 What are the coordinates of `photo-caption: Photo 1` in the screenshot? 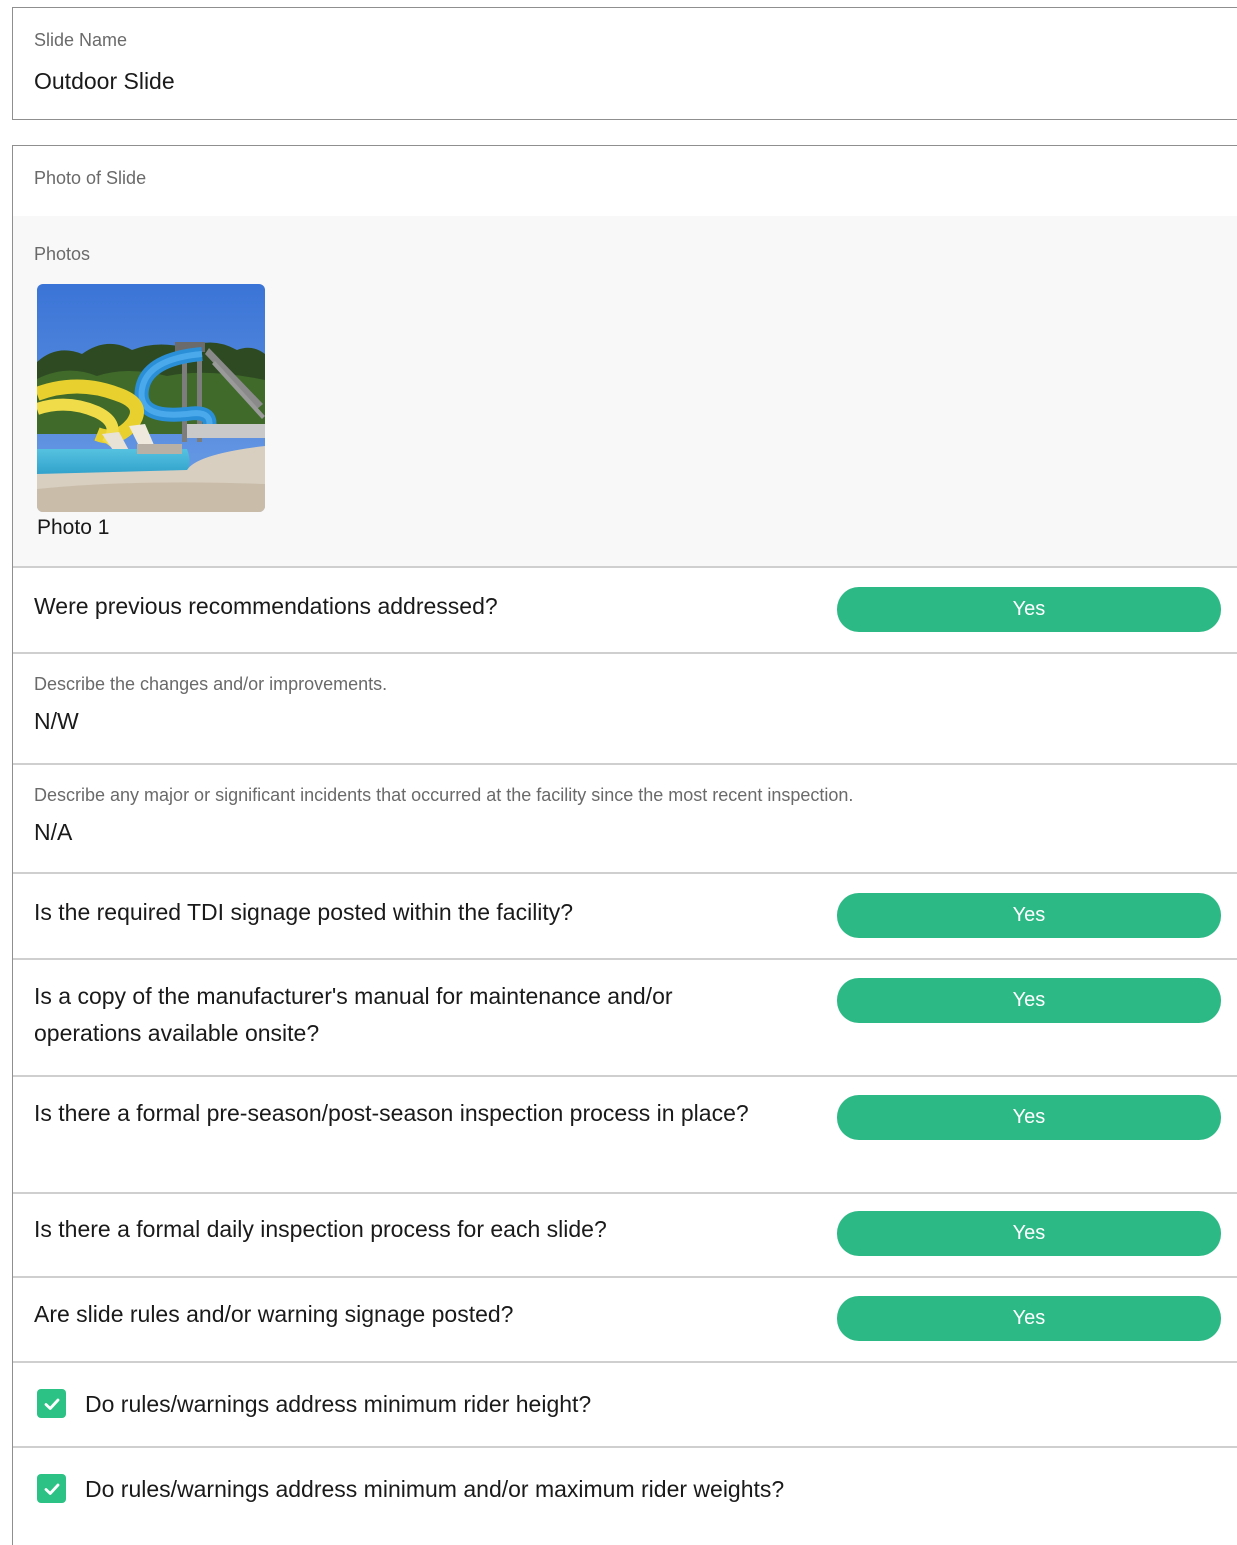 It's located at (73, 527).